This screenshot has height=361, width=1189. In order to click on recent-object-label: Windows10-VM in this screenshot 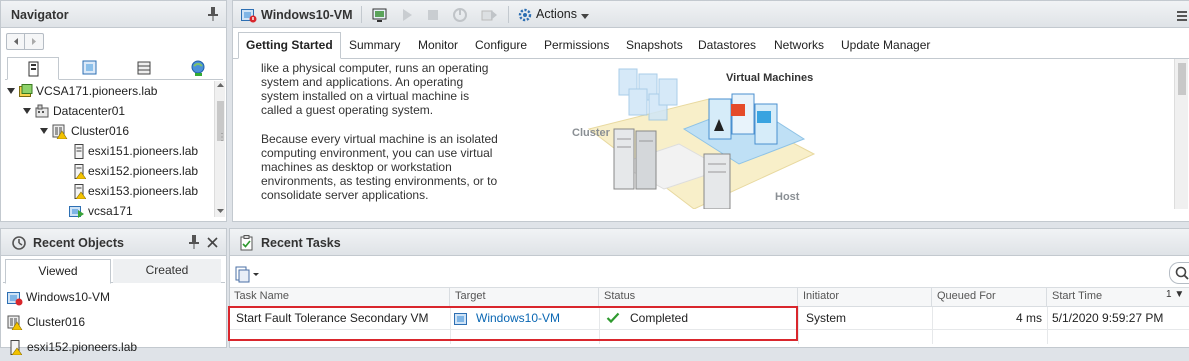, I will do `click(68, 297)`.